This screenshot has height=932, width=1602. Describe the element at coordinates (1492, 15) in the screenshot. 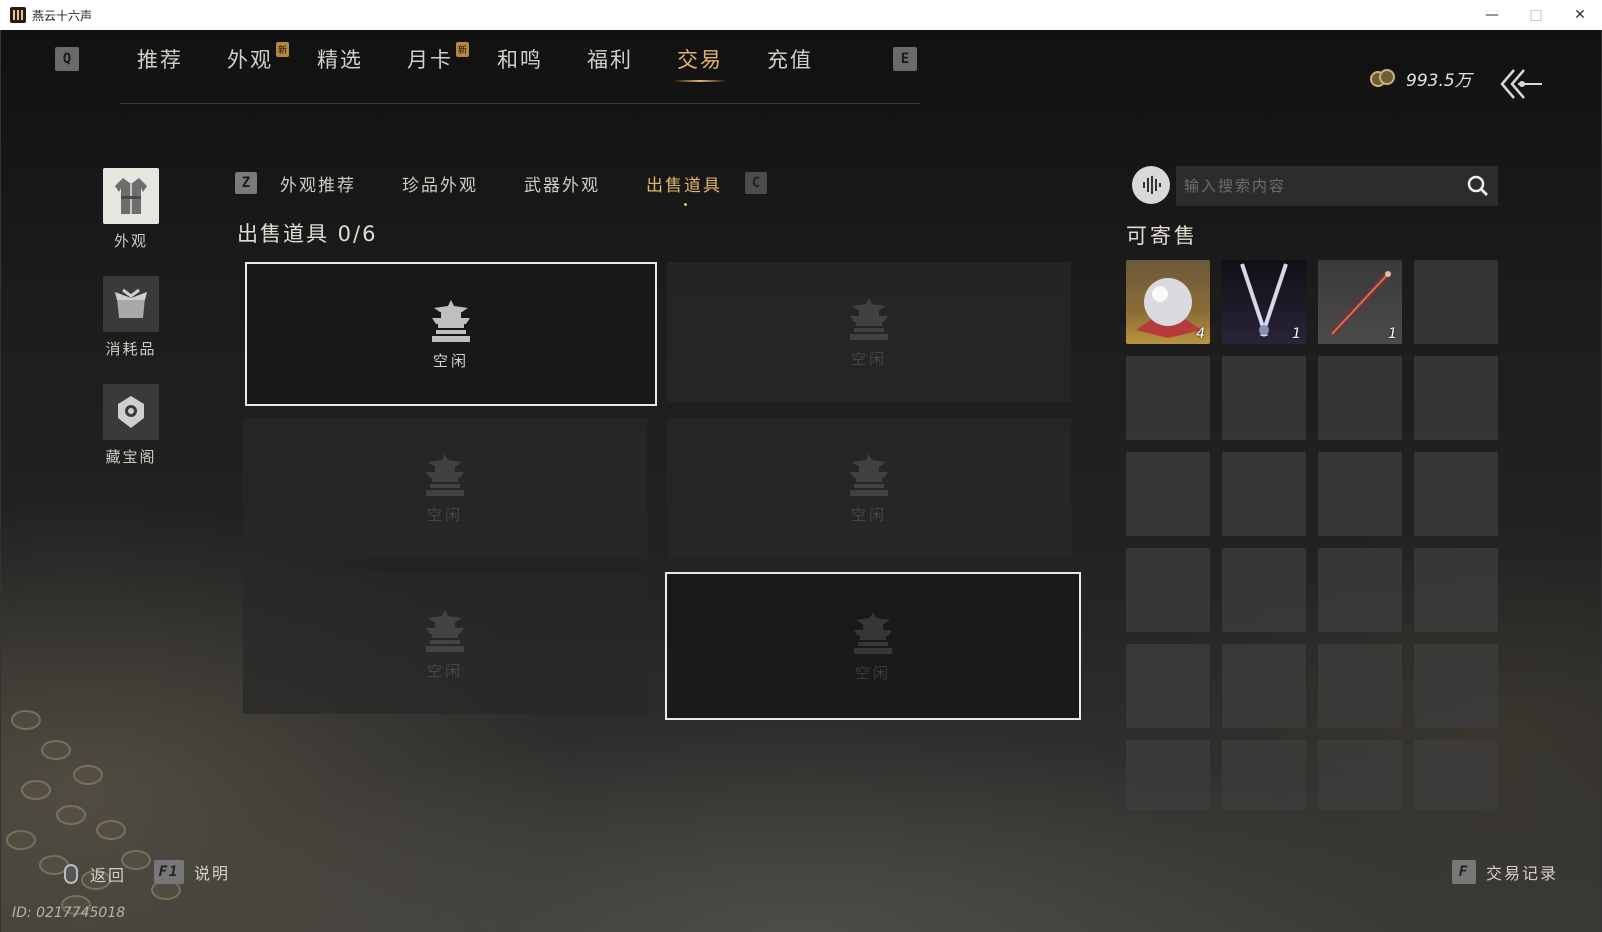

I see `minimize-button: —` at that location.